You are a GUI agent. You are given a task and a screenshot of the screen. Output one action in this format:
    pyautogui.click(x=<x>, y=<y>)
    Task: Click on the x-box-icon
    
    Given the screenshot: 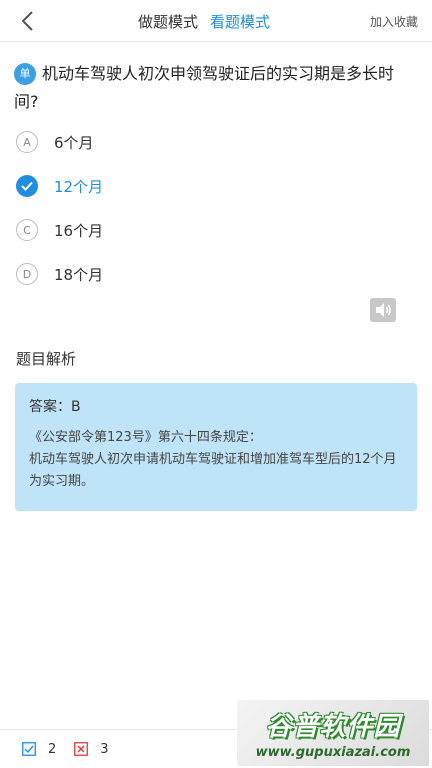 What is the action you would take?
    pyautogui.click(x=81, y=749)
    